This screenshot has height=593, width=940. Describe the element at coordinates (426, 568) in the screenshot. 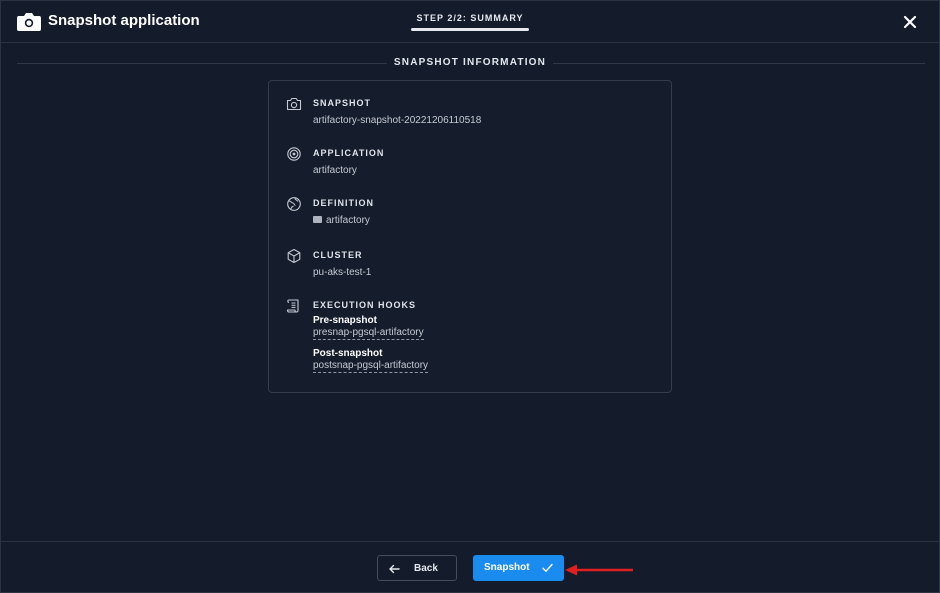

I see `back-button-label: Back` at that location.